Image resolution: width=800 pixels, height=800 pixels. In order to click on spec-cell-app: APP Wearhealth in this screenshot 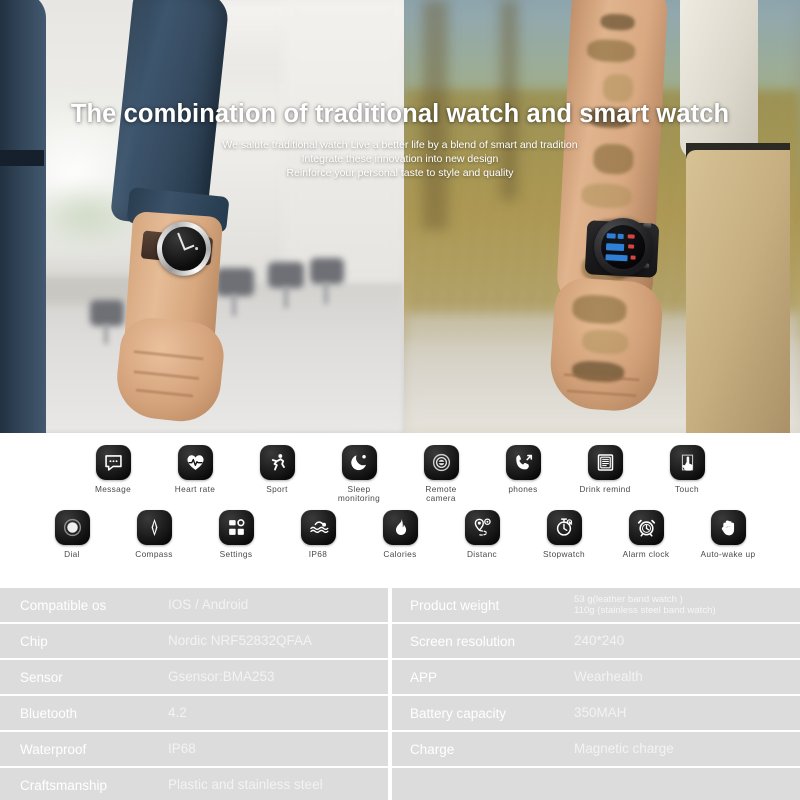, I will do `click(596, 677)`.